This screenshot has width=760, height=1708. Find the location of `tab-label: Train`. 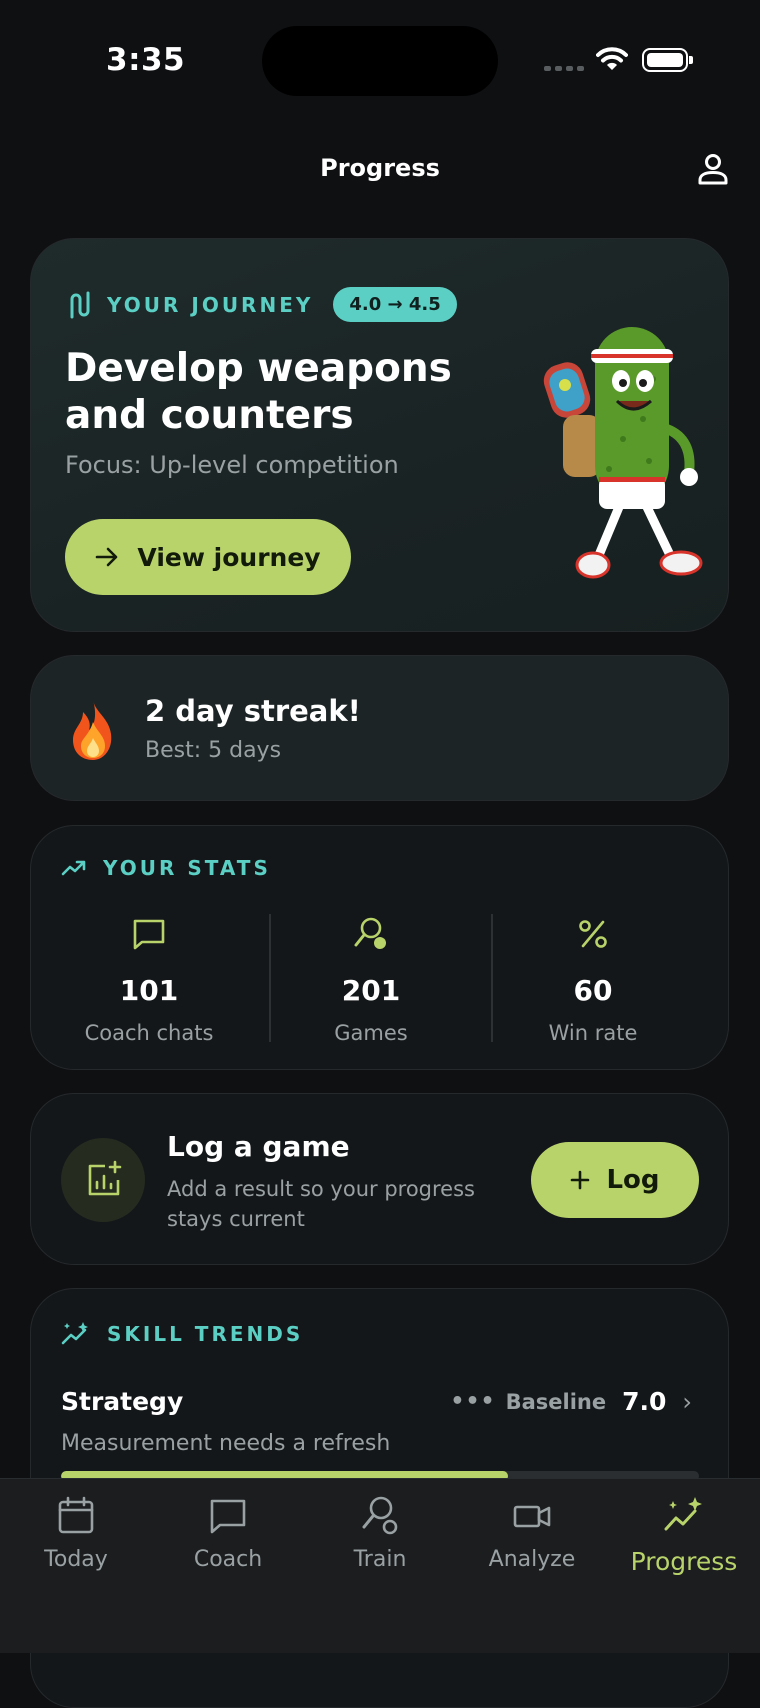

tab-label: Train is located at coordinates (380, 1559).